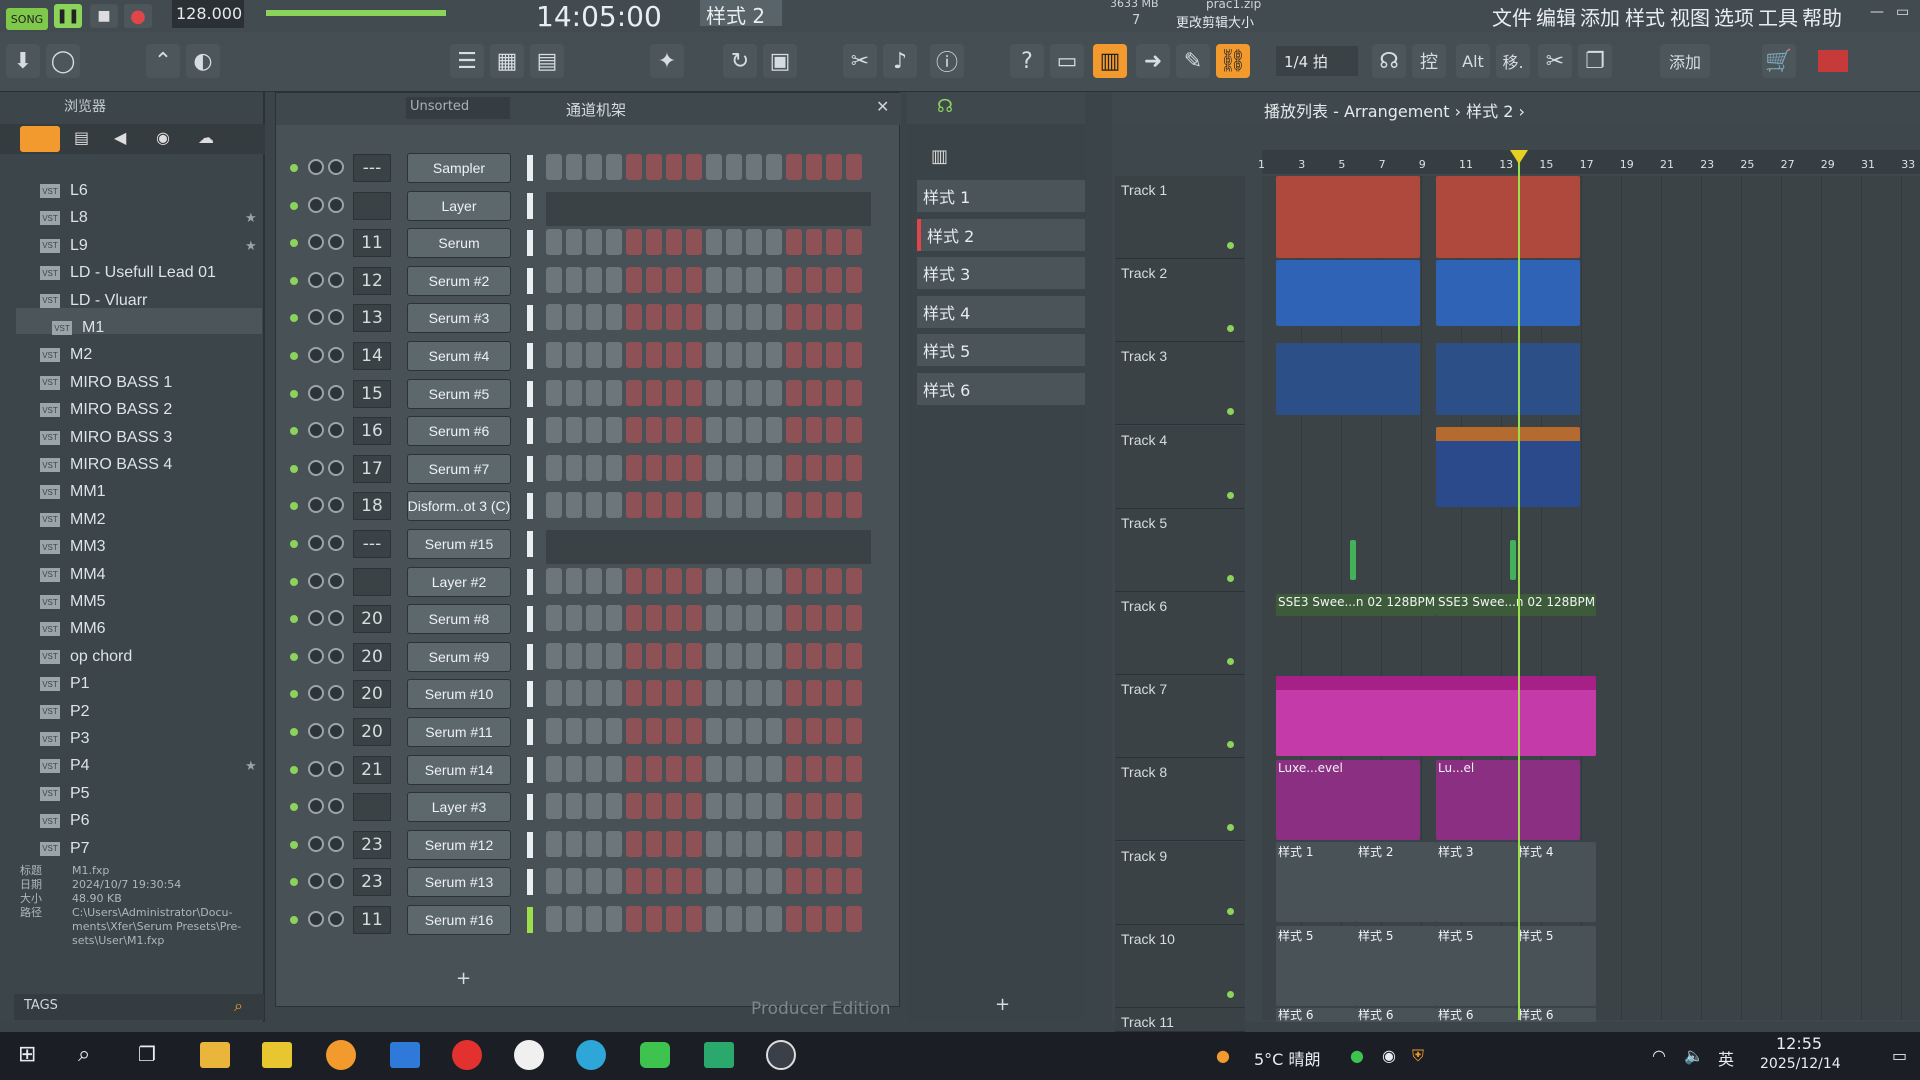  Describe the element at coordinates (1516, 605) in the screenshot. I see `sweep-clip: SSE3 Swee...n 02 128BPM` at that location.